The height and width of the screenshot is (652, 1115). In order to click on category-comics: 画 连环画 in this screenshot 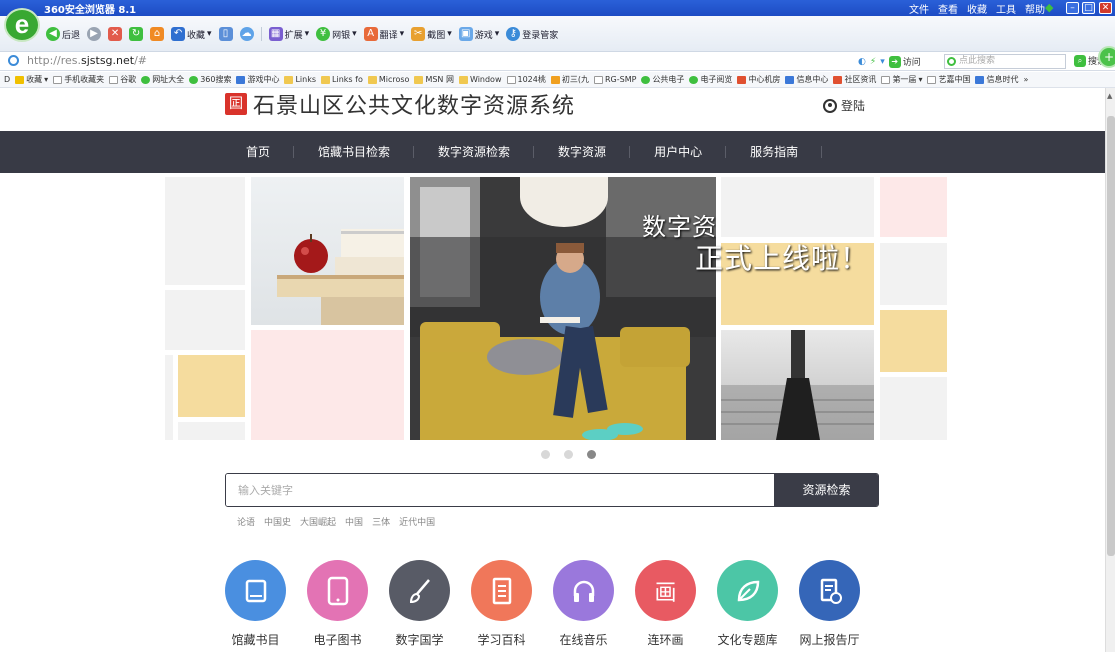, I will do `click(665, 604)`.